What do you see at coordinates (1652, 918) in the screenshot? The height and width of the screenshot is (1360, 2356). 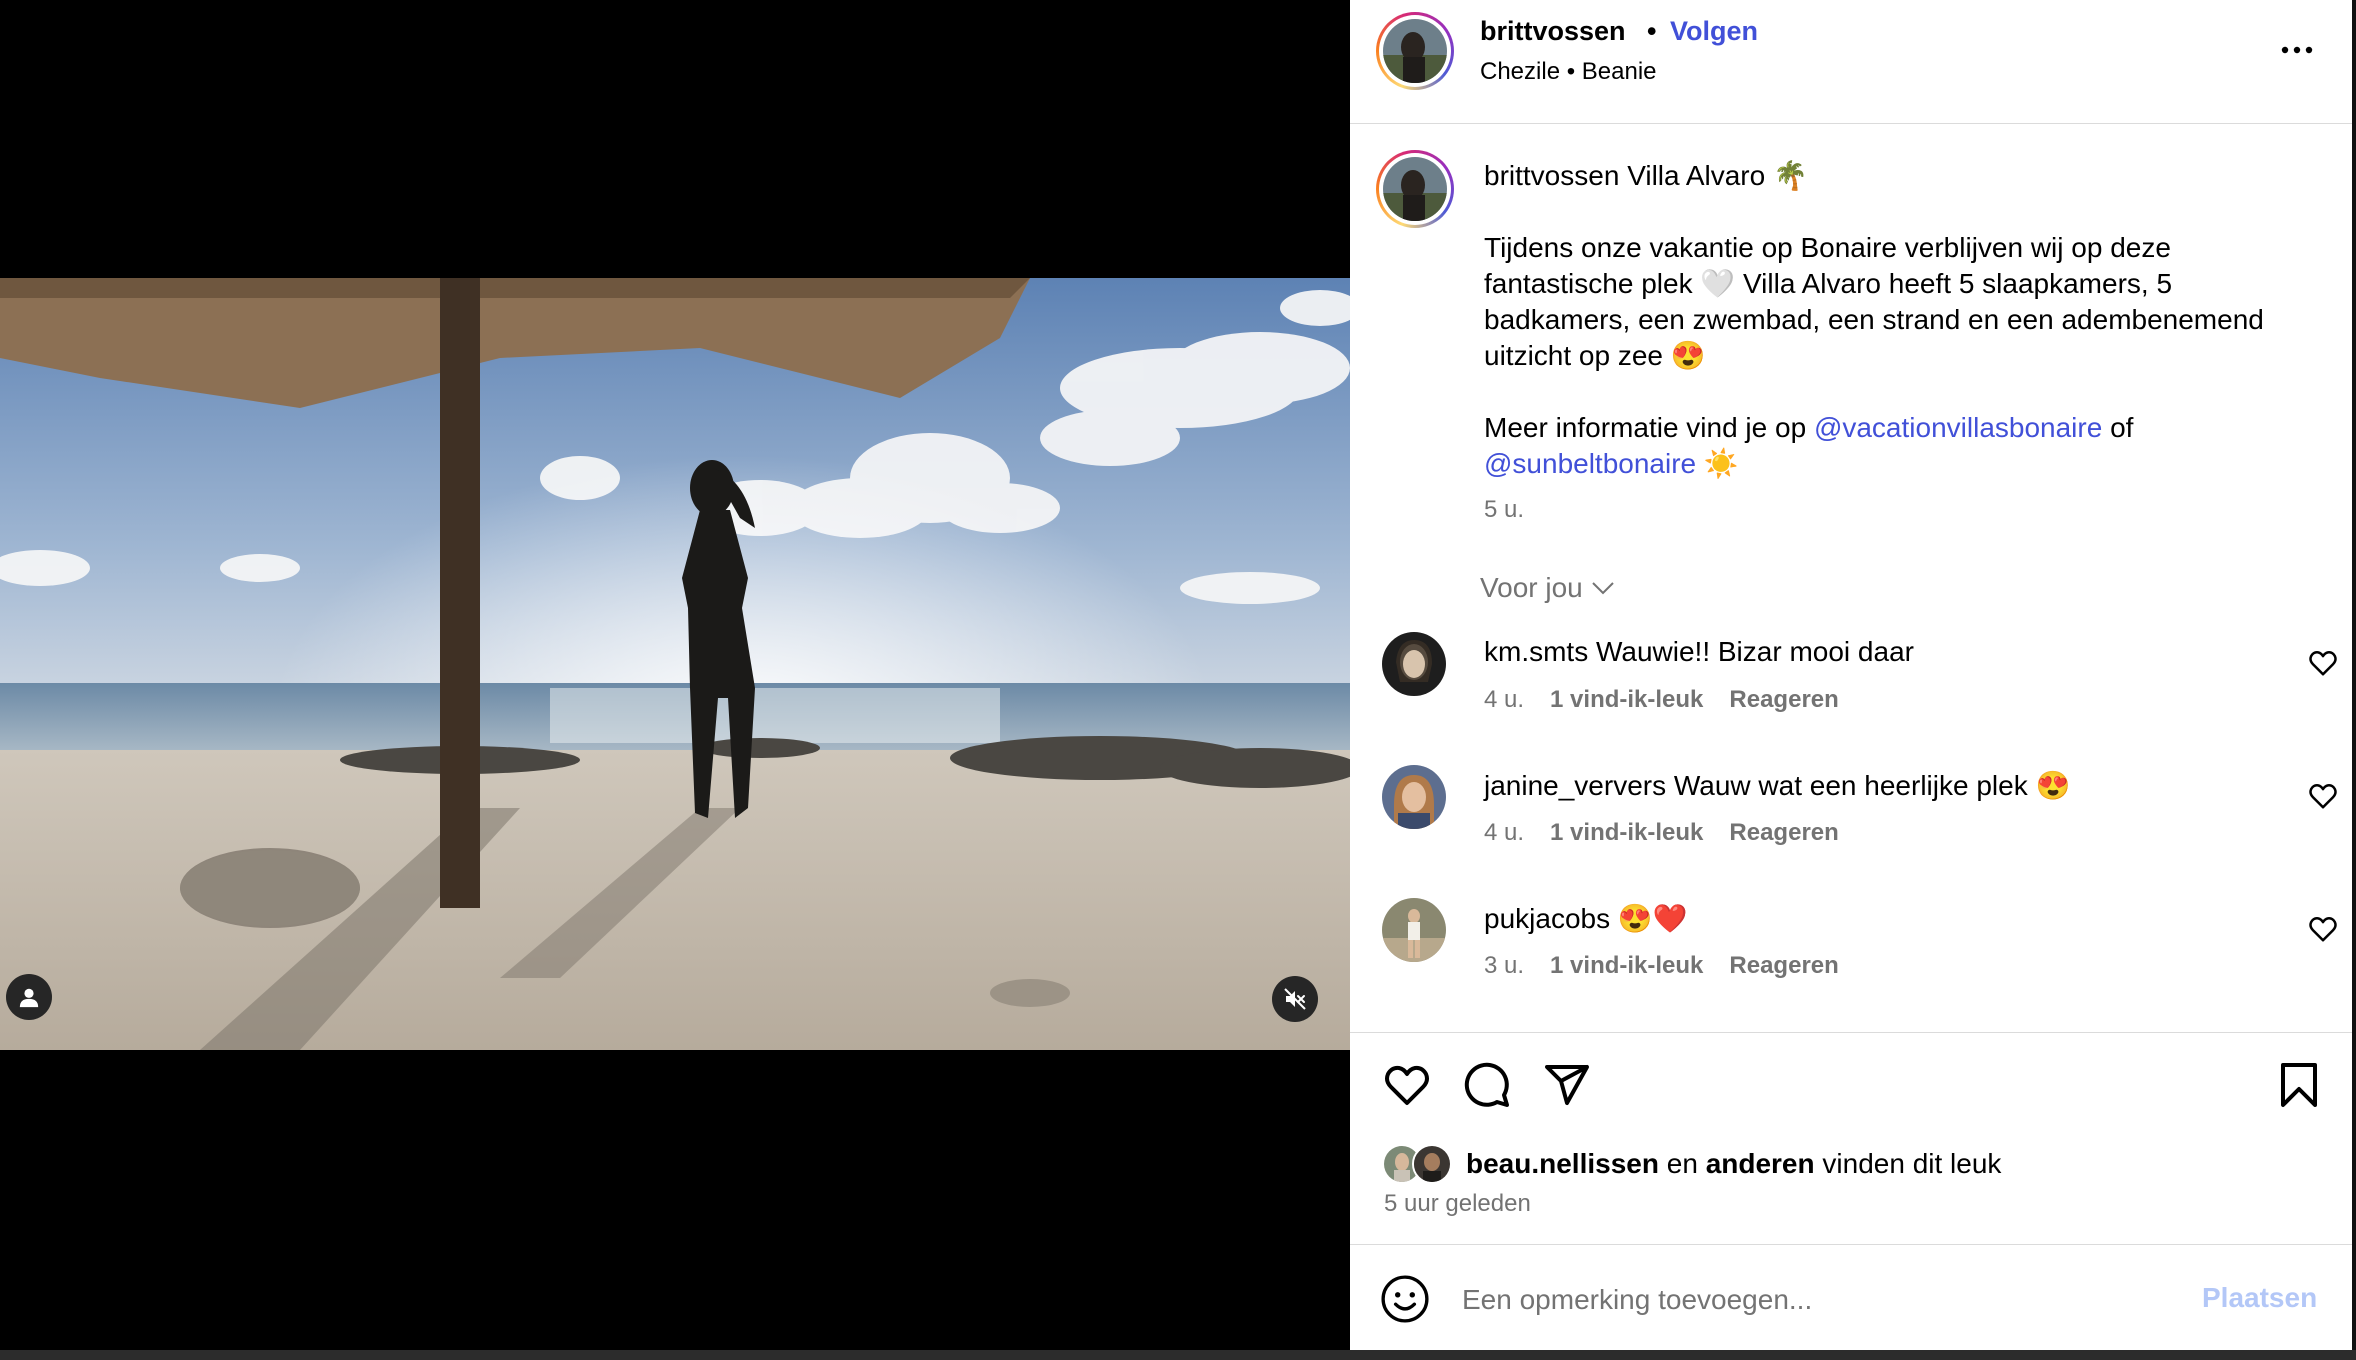 I see `comment-text: 😍❤️` at bounding box center [1652, 918].